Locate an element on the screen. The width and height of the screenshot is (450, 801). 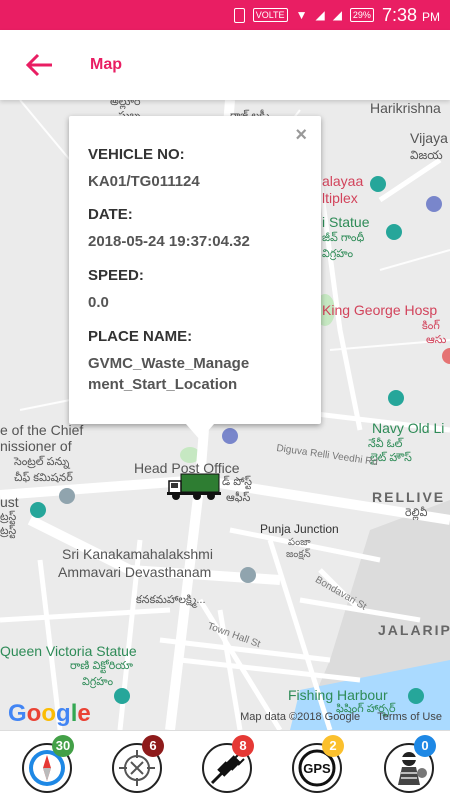
map-attribution: Map data ©2018 Google Terms of Use is located at coordinates (334, 717).